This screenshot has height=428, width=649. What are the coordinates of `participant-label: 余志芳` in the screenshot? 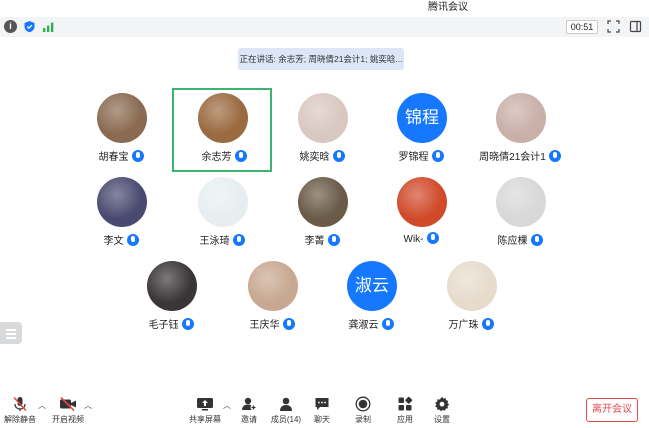 It's located at (224, 155).